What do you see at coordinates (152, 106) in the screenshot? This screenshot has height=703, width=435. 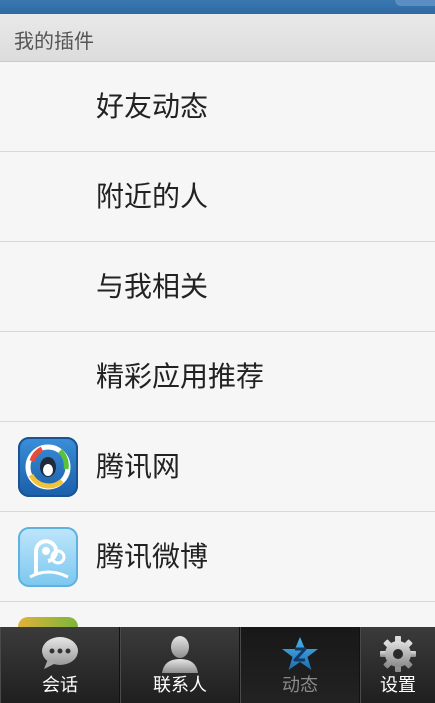 I see `list-item-label: 好友动态` at bounding box center [152, 106].